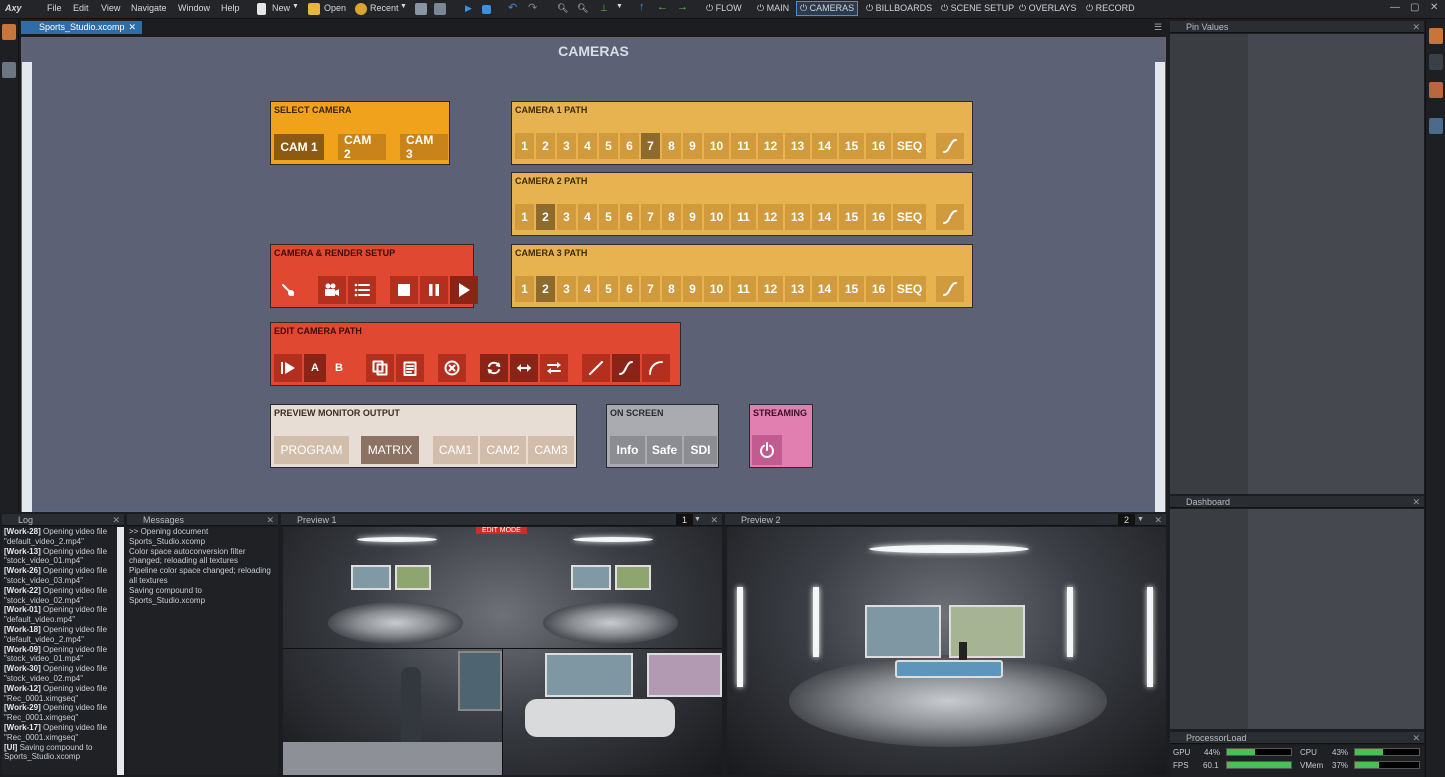 The height and width of the screenshot is (777, 1445). Describe the element at coordinates (403, 6) in the screenshot. I see `recent-dropdown-icon: ▼` at that location.